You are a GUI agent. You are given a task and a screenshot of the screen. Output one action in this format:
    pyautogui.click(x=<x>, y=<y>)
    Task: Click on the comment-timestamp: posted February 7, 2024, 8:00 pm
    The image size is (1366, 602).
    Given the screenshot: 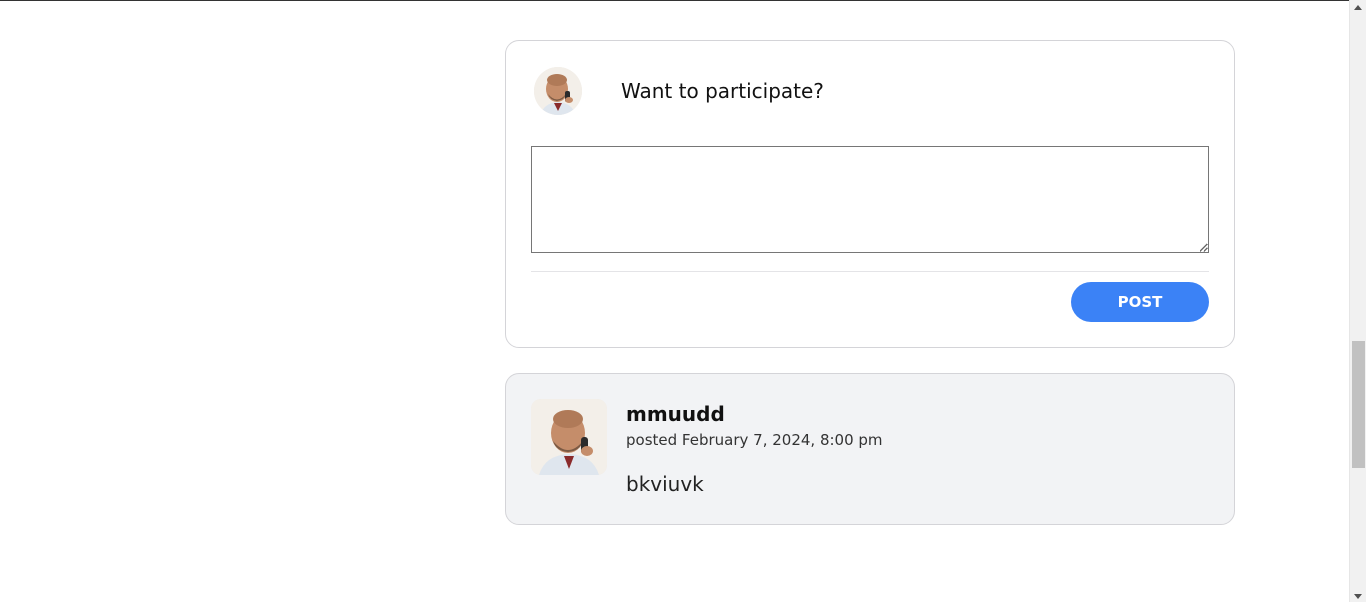 What is the action you would take?
    pyautogui.click(x=754, y=440)
    